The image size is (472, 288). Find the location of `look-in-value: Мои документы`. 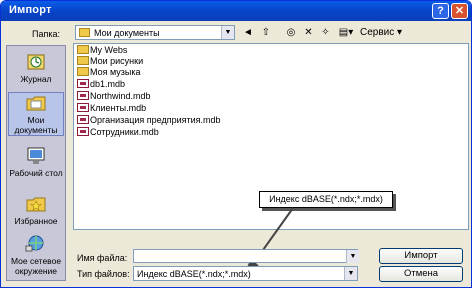

look-in-value: Мои документы is located at coordinates (127, 33).